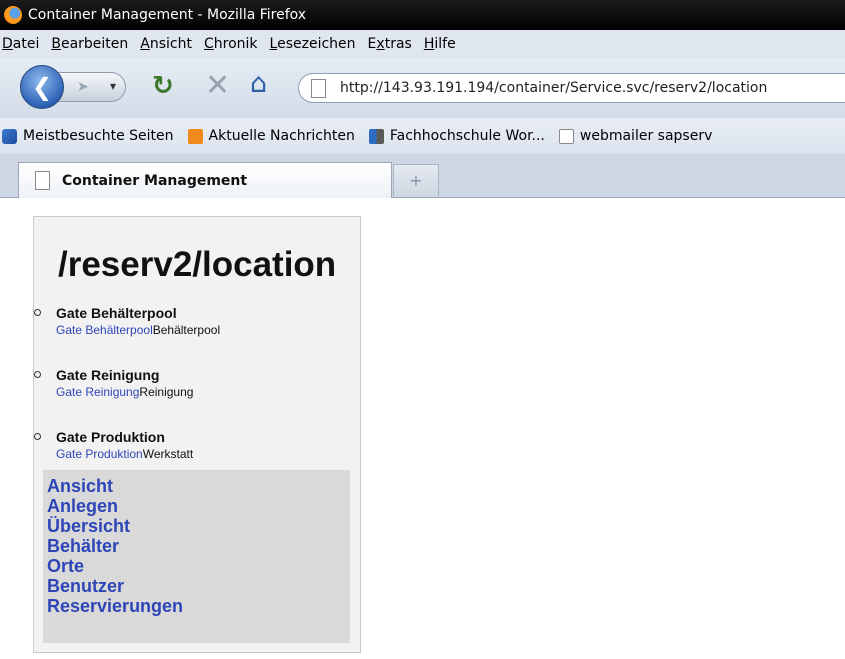 The height and width of the screenshot is (659, 845). I want to click on location-link: Gate Behälterpool, so click(104, 330).